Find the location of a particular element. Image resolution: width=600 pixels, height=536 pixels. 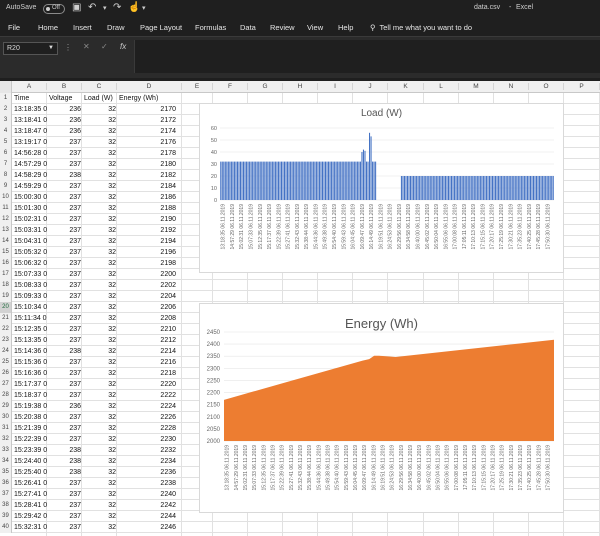

row-number: 22 is located at coordinates (6, 329).